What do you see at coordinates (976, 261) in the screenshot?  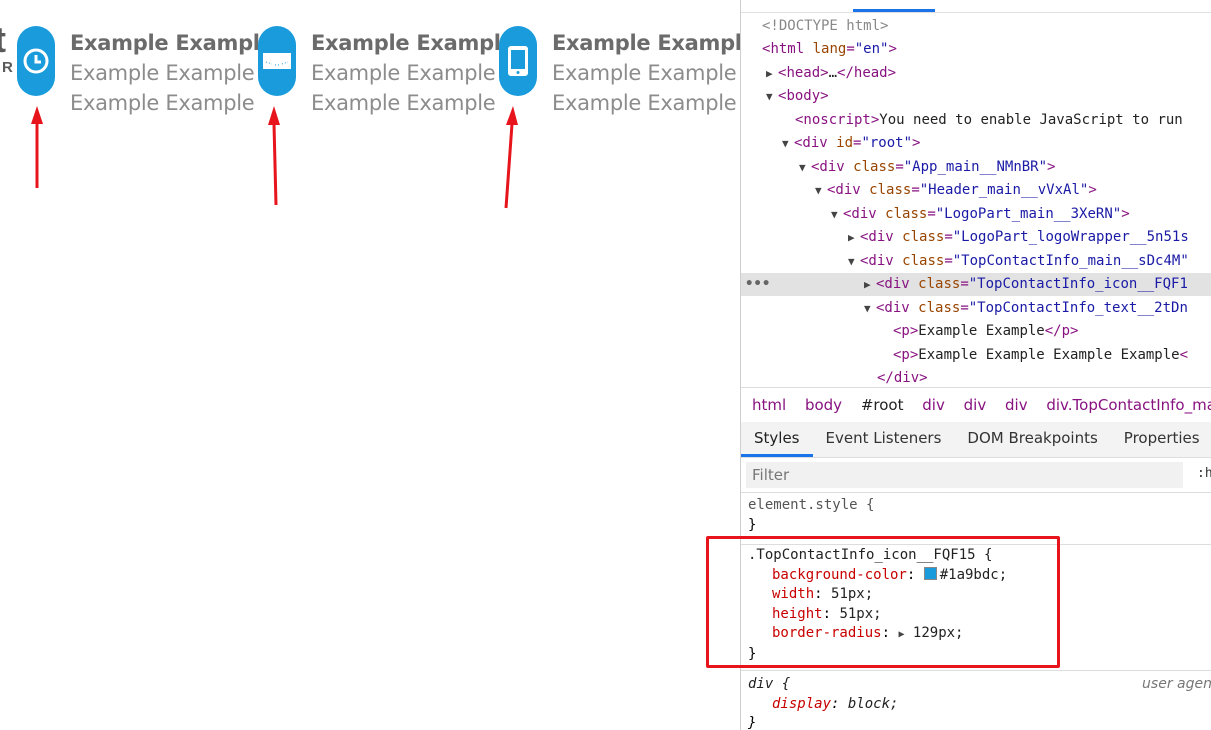 I see `dom-line-topcontact: ▼ <div class="TopContactInfo_main__sDc4M"` at bounding box center [976, 261].